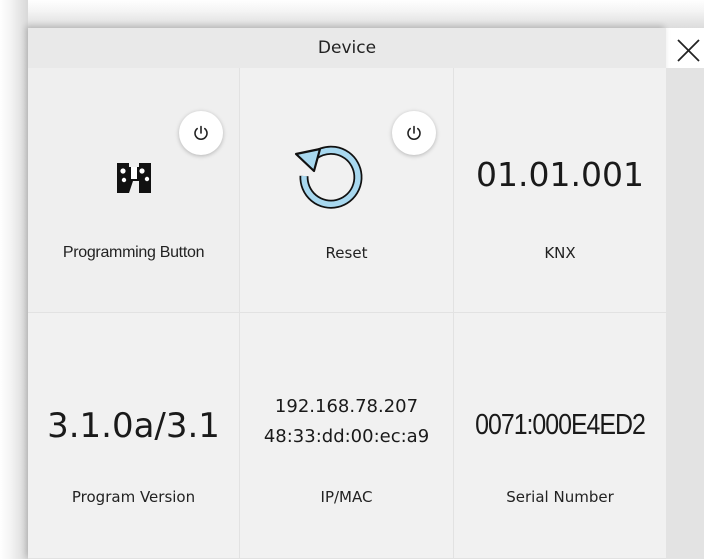  I want to click on programming-power-button, so click(201, 133).